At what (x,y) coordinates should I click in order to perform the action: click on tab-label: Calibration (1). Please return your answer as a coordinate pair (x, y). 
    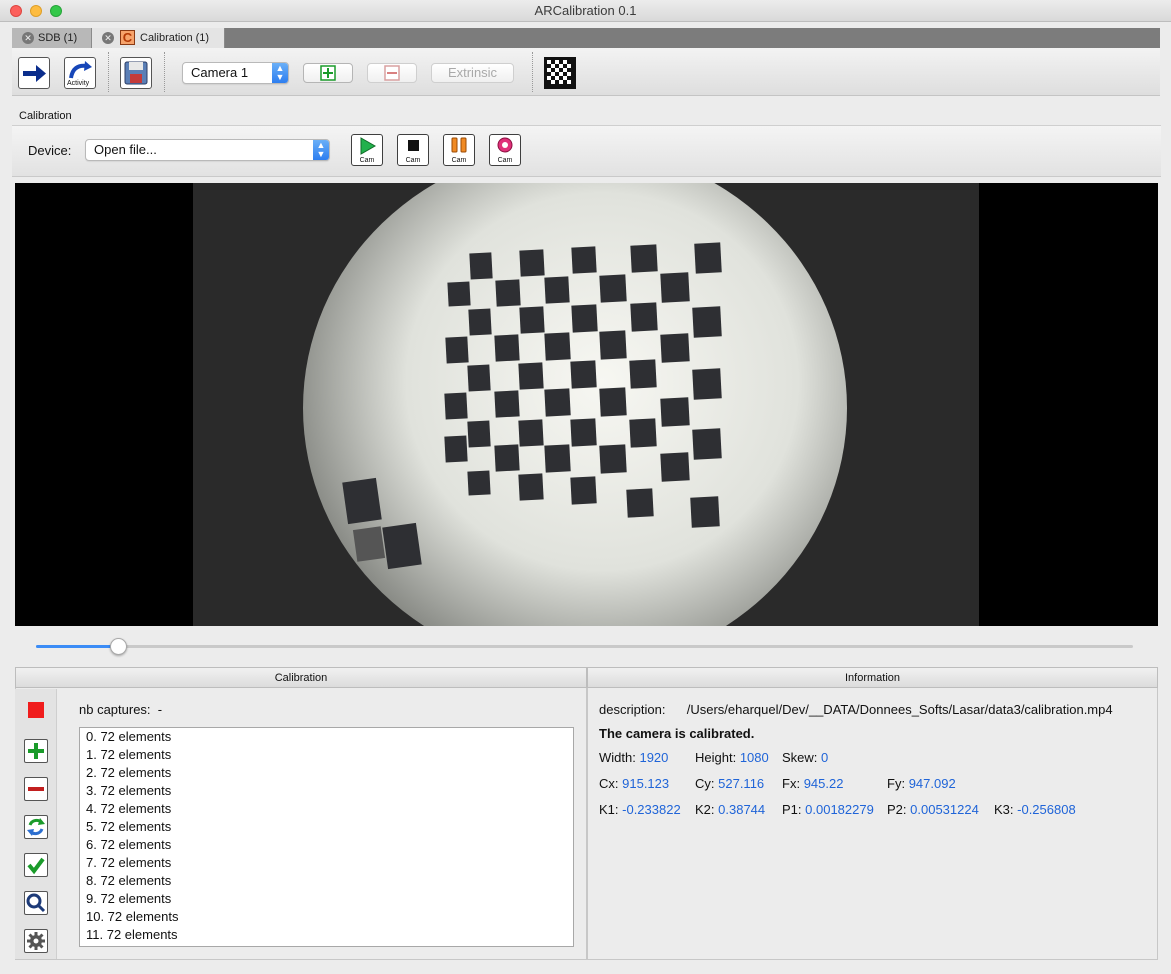
    Looking at the image, I should click on (175, 38).